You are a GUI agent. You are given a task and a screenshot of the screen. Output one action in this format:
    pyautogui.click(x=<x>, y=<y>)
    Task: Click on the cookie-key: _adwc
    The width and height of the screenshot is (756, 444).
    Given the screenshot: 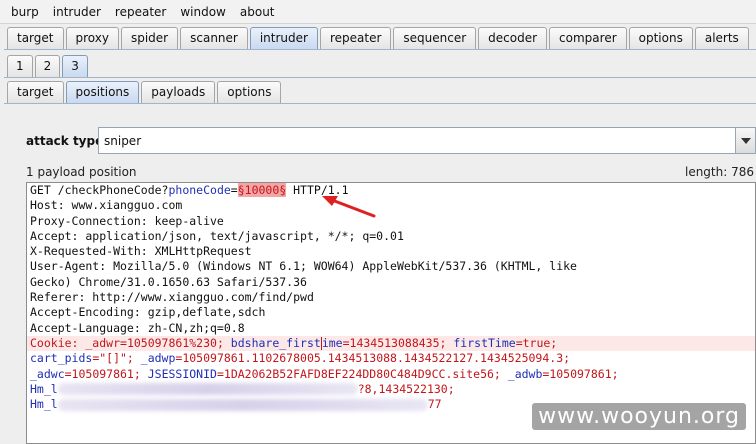 What is the action you would take?
    pyautogui.click(x=47, y=373)
    